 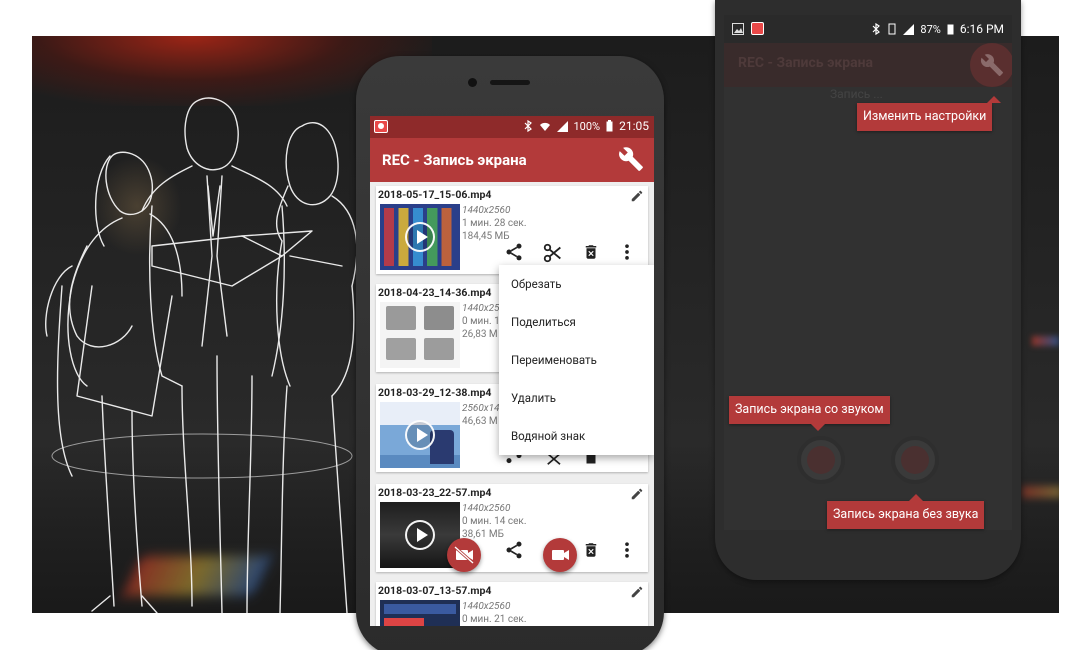 I want to click on menu-item-share: Поделиться, so click(x=576, y=322).